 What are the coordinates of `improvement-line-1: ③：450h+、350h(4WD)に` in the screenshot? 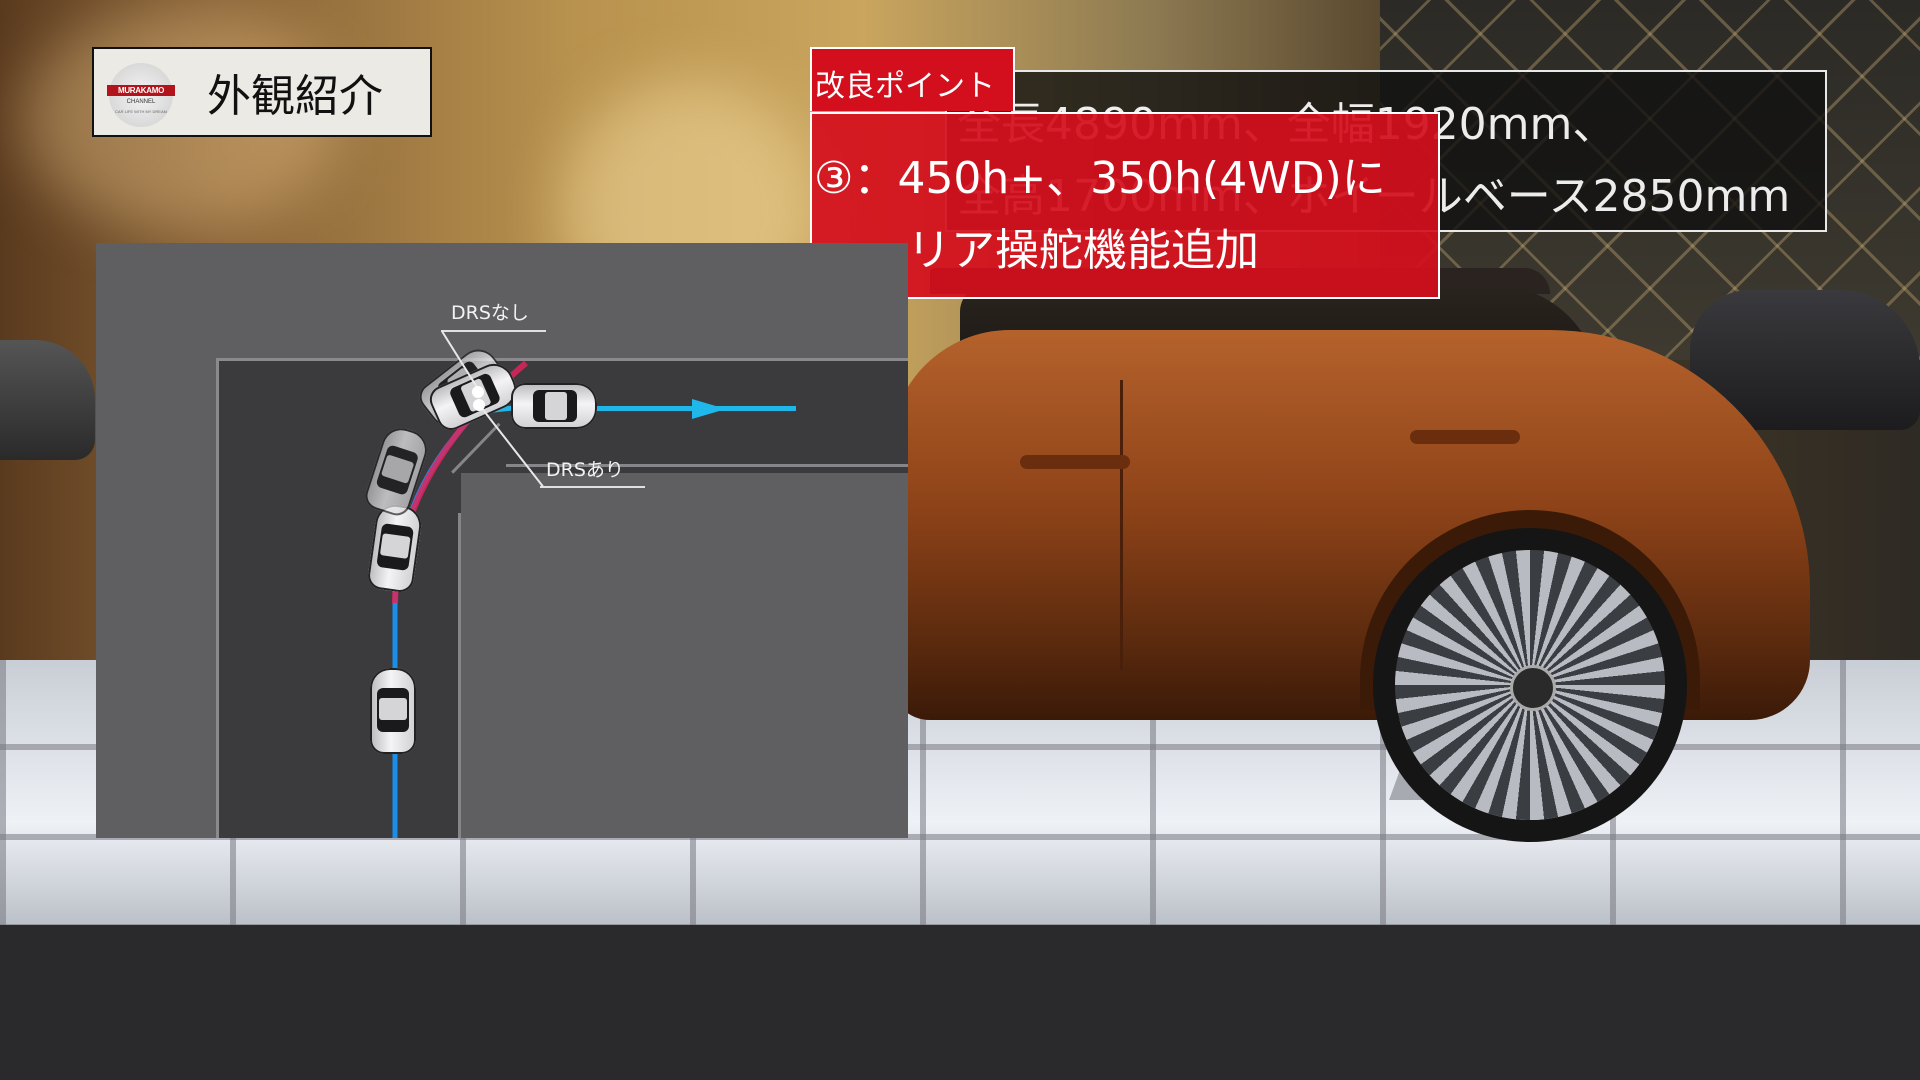 It's located at (1100, 178).